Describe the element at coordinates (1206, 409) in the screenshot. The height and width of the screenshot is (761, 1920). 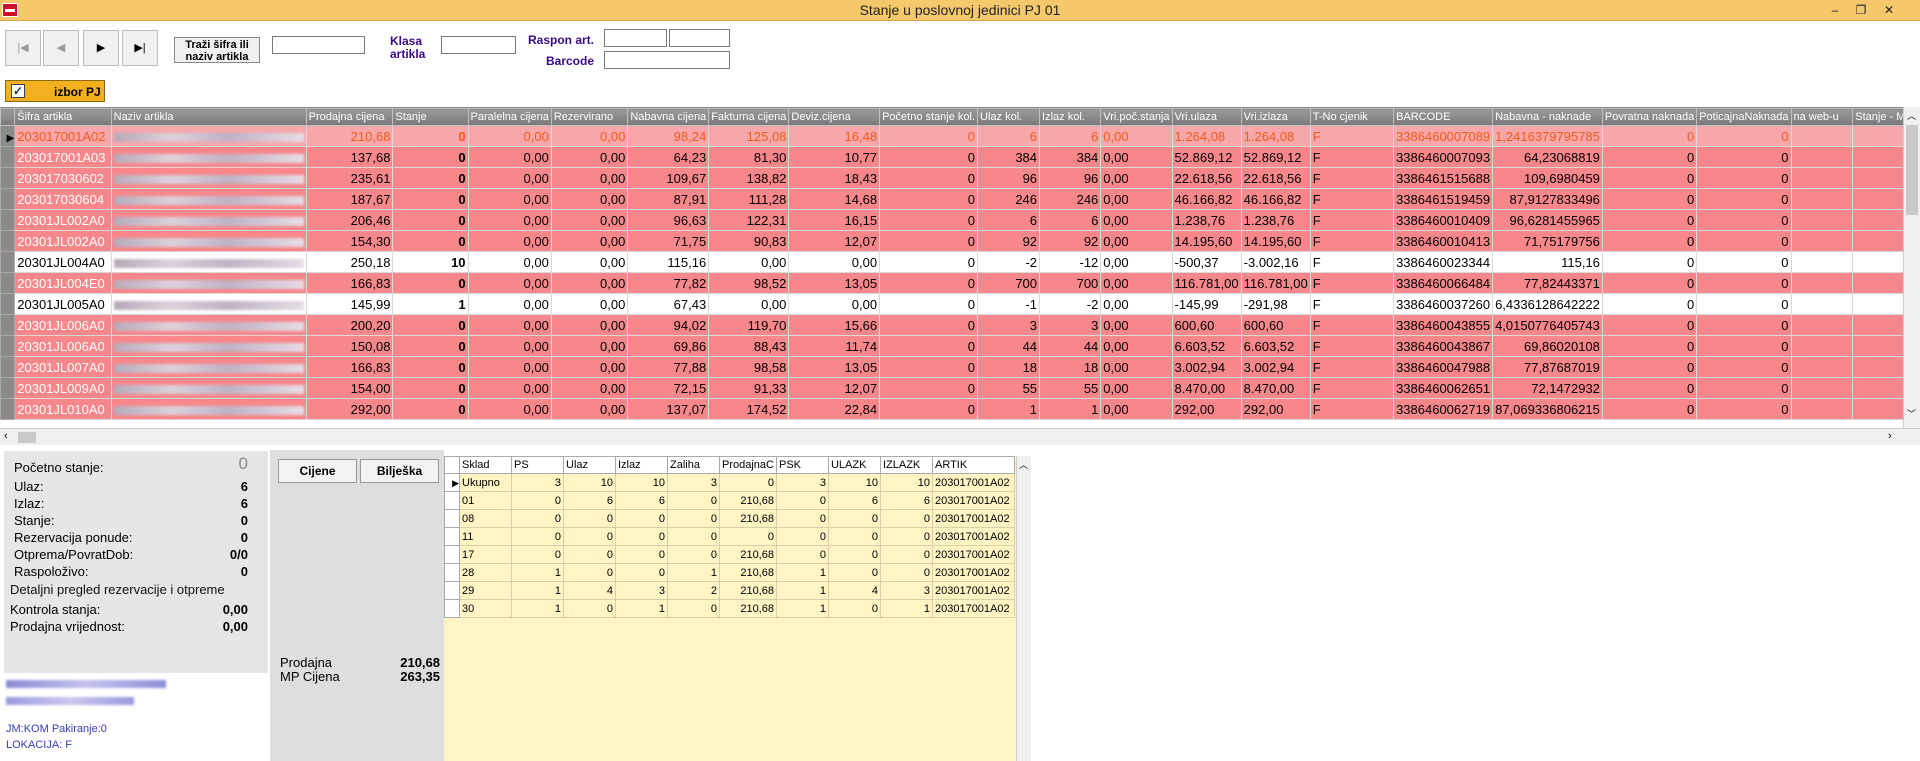
I see `table-cell: 292,00` at that location.